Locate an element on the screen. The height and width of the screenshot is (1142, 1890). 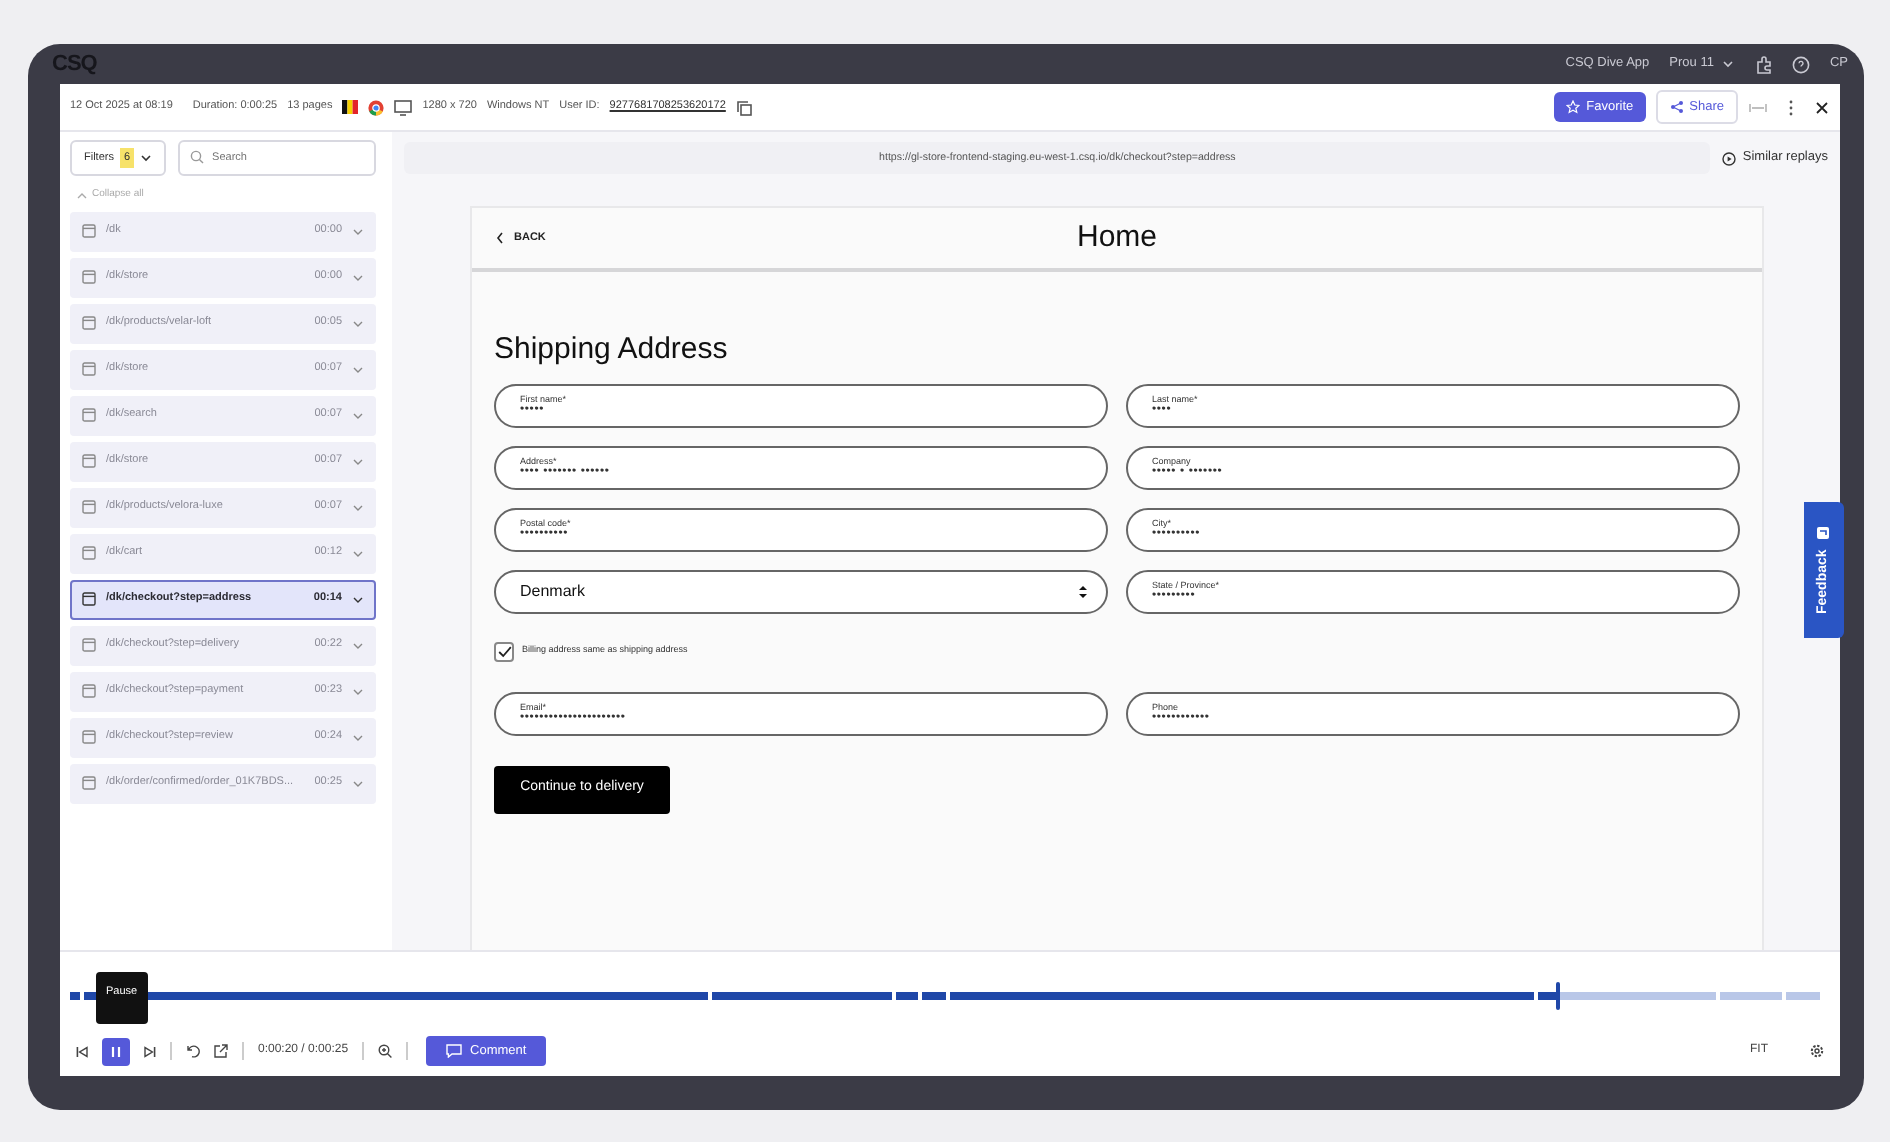
puzzle-icon is located at coordinates (1762, 64).